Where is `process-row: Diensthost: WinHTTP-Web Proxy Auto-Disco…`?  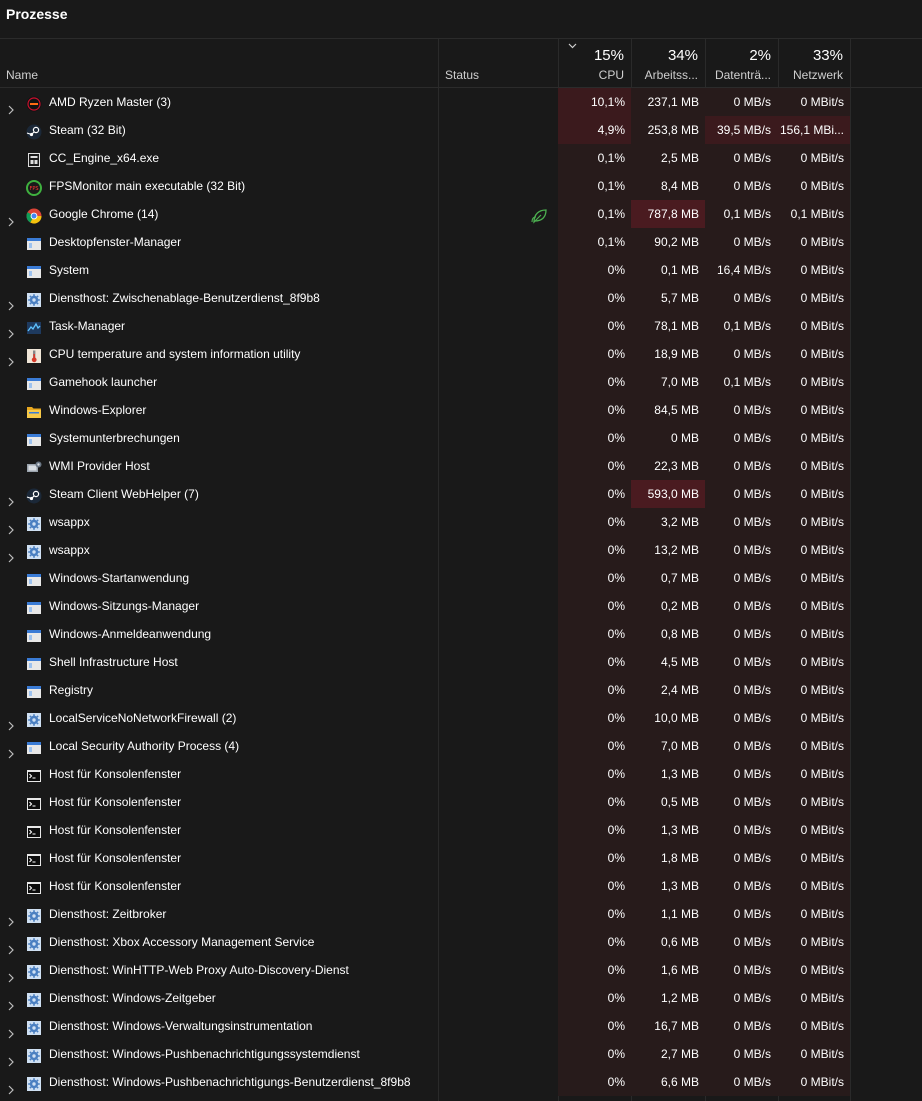
process-row: Diensthost: WinHTTP-Web Proxy Auto-Disco… is located at coordinates (461, 970).